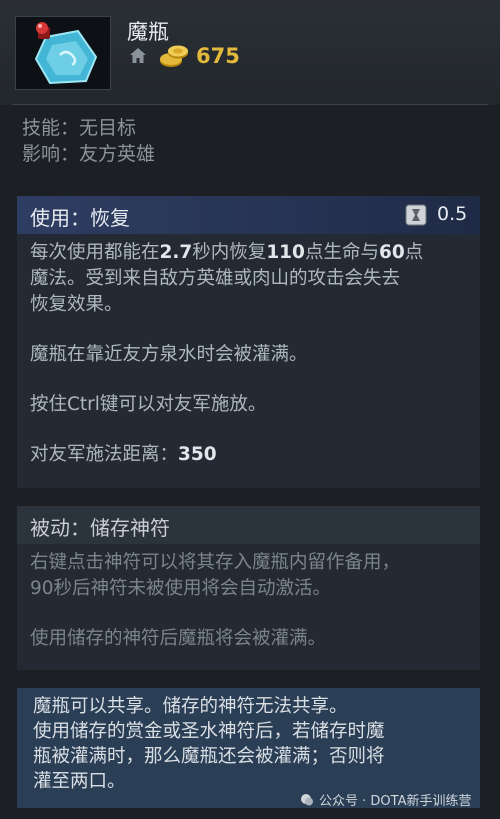  I want to click on active-desc-line1: 每次使用都能在2.7秒内恢复110点生命与60点, so click(248, 253).